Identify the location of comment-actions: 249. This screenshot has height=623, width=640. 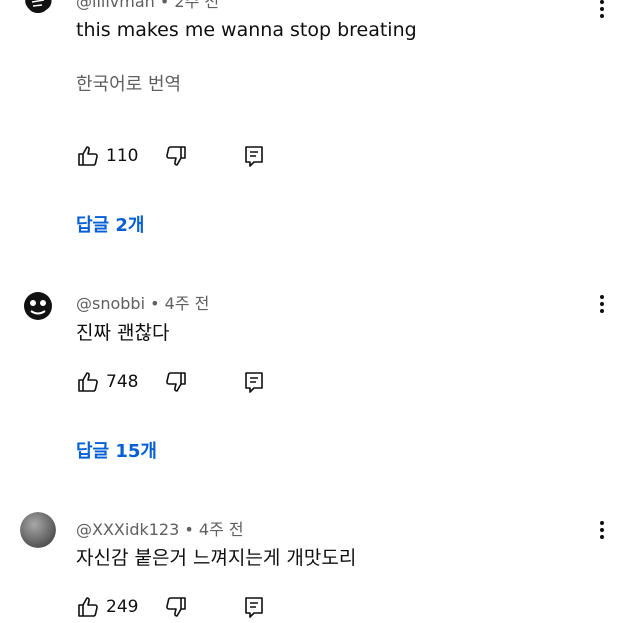
(176, 609).